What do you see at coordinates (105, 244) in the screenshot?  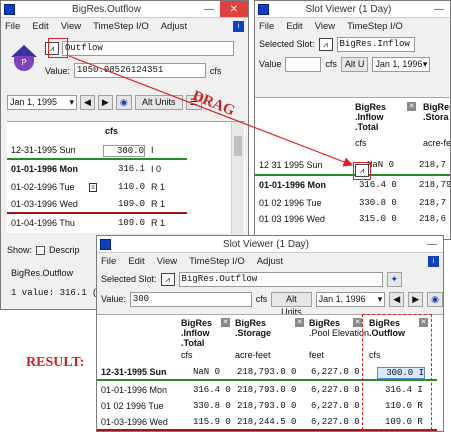 I see `app-icon` at bounding box center [105, 244].